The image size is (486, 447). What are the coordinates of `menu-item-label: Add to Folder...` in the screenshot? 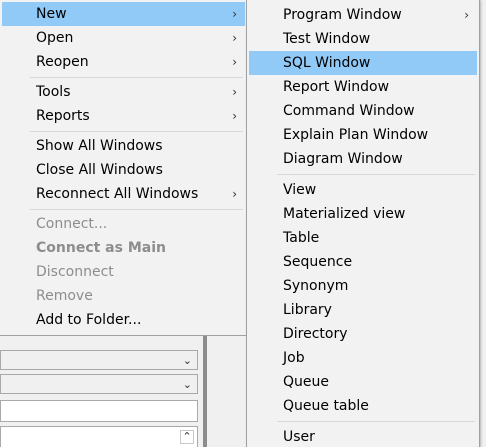 It's located at (89, 320).